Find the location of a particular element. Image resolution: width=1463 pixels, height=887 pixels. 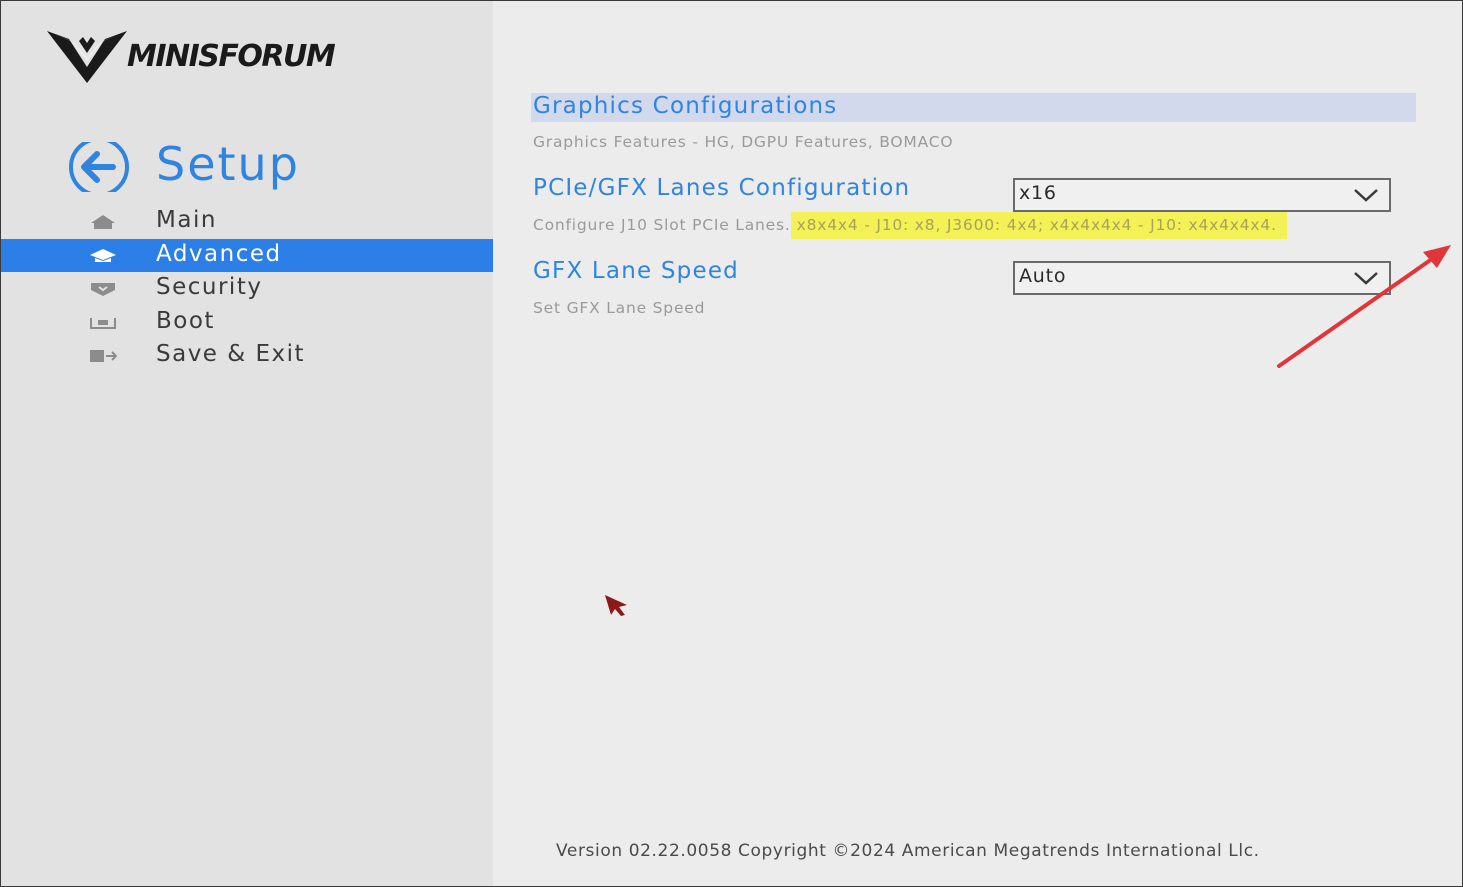

mouse-cursor-icon is located at coordinates (616, 605).